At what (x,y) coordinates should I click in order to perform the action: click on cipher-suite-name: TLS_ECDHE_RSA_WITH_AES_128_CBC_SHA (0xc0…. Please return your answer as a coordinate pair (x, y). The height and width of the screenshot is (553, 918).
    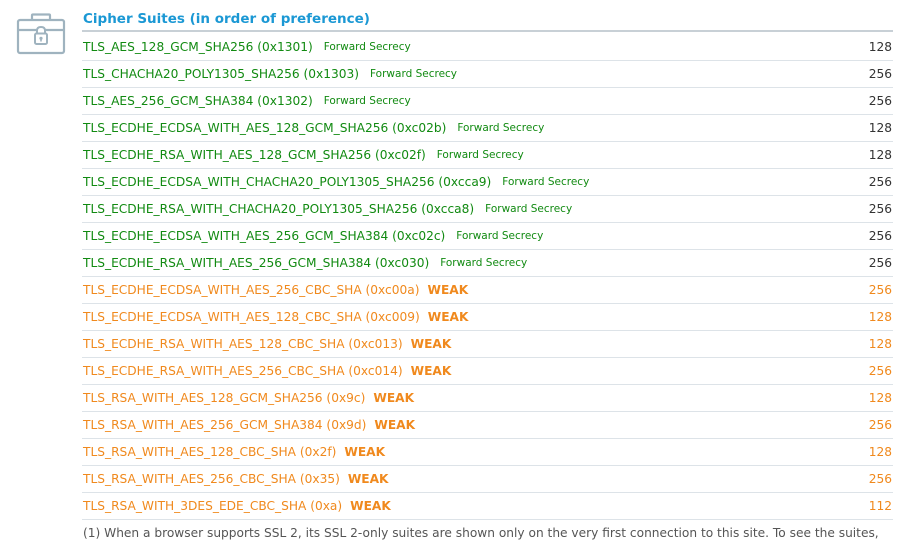
    Looking at the image, I should click on (243, 344).